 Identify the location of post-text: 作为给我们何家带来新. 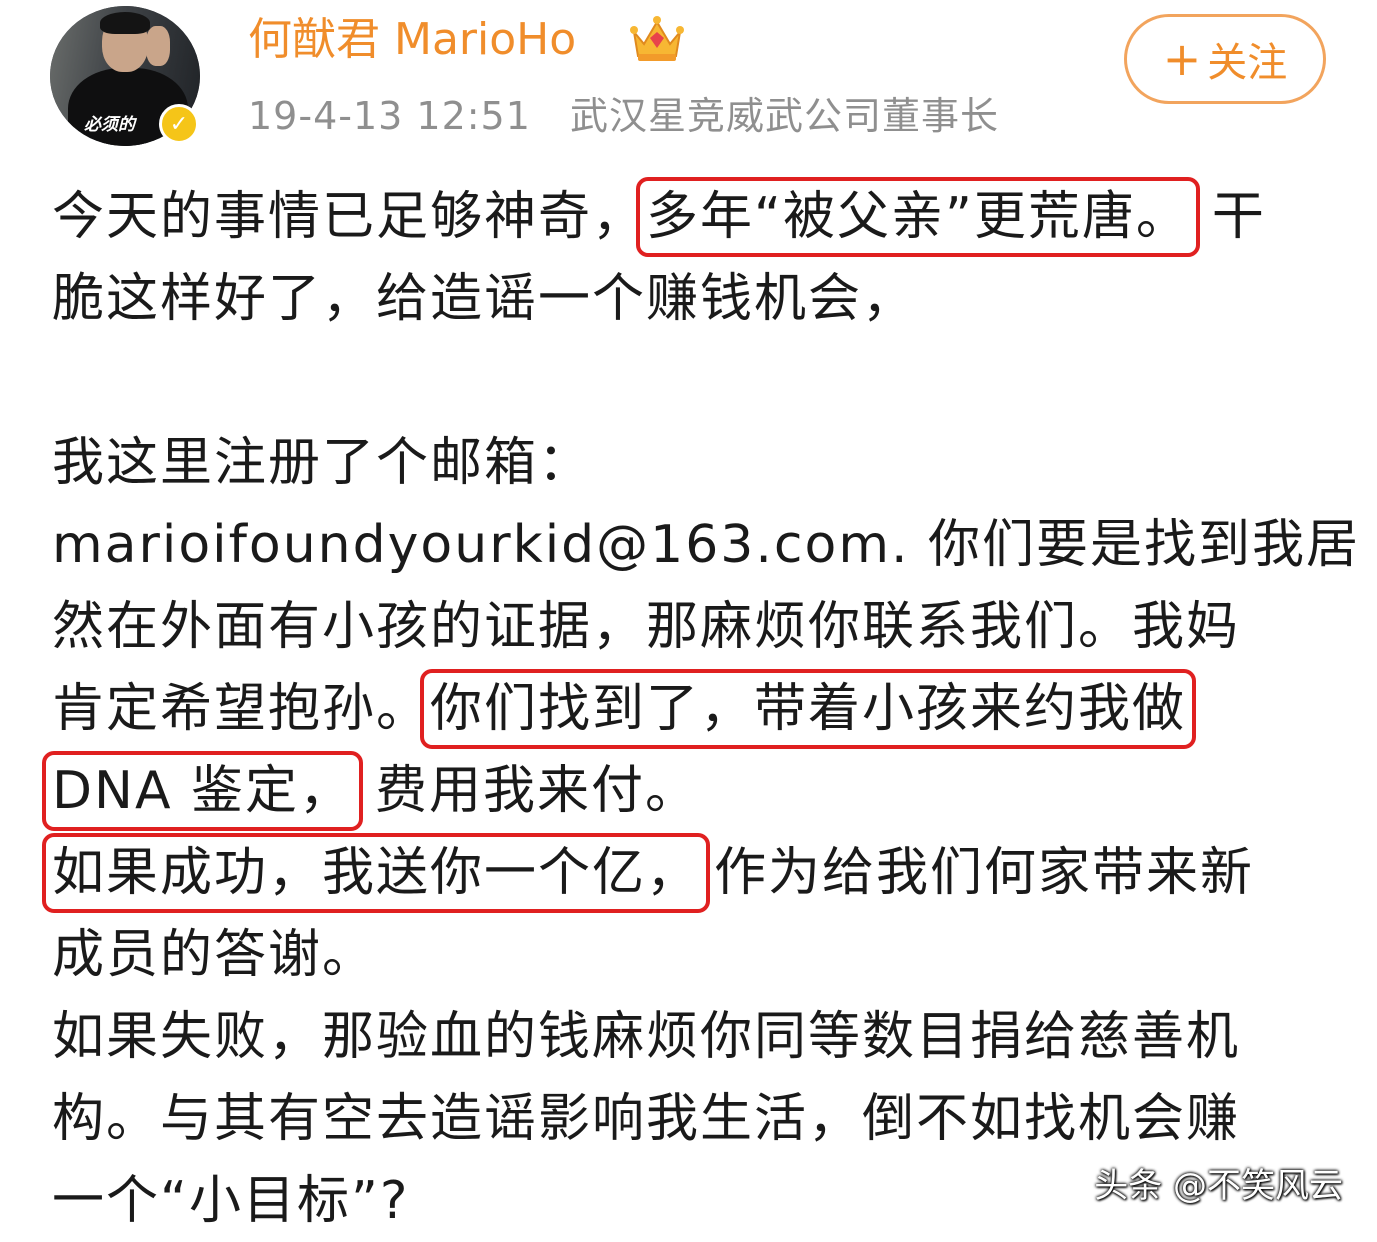
(984, 873).